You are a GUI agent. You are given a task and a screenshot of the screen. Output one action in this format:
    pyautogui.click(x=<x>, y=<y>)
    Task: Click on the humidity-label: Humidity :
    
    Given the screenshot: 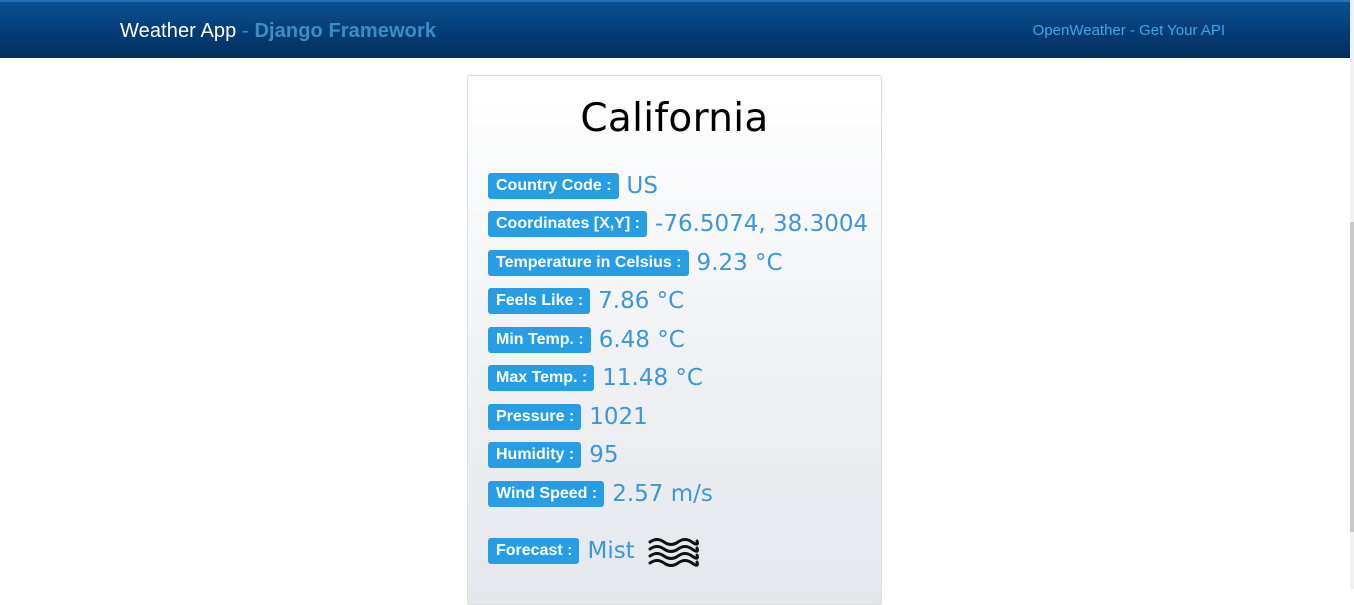 What is the action you would take?
    pyautogui.click(x=535, y=455)
    